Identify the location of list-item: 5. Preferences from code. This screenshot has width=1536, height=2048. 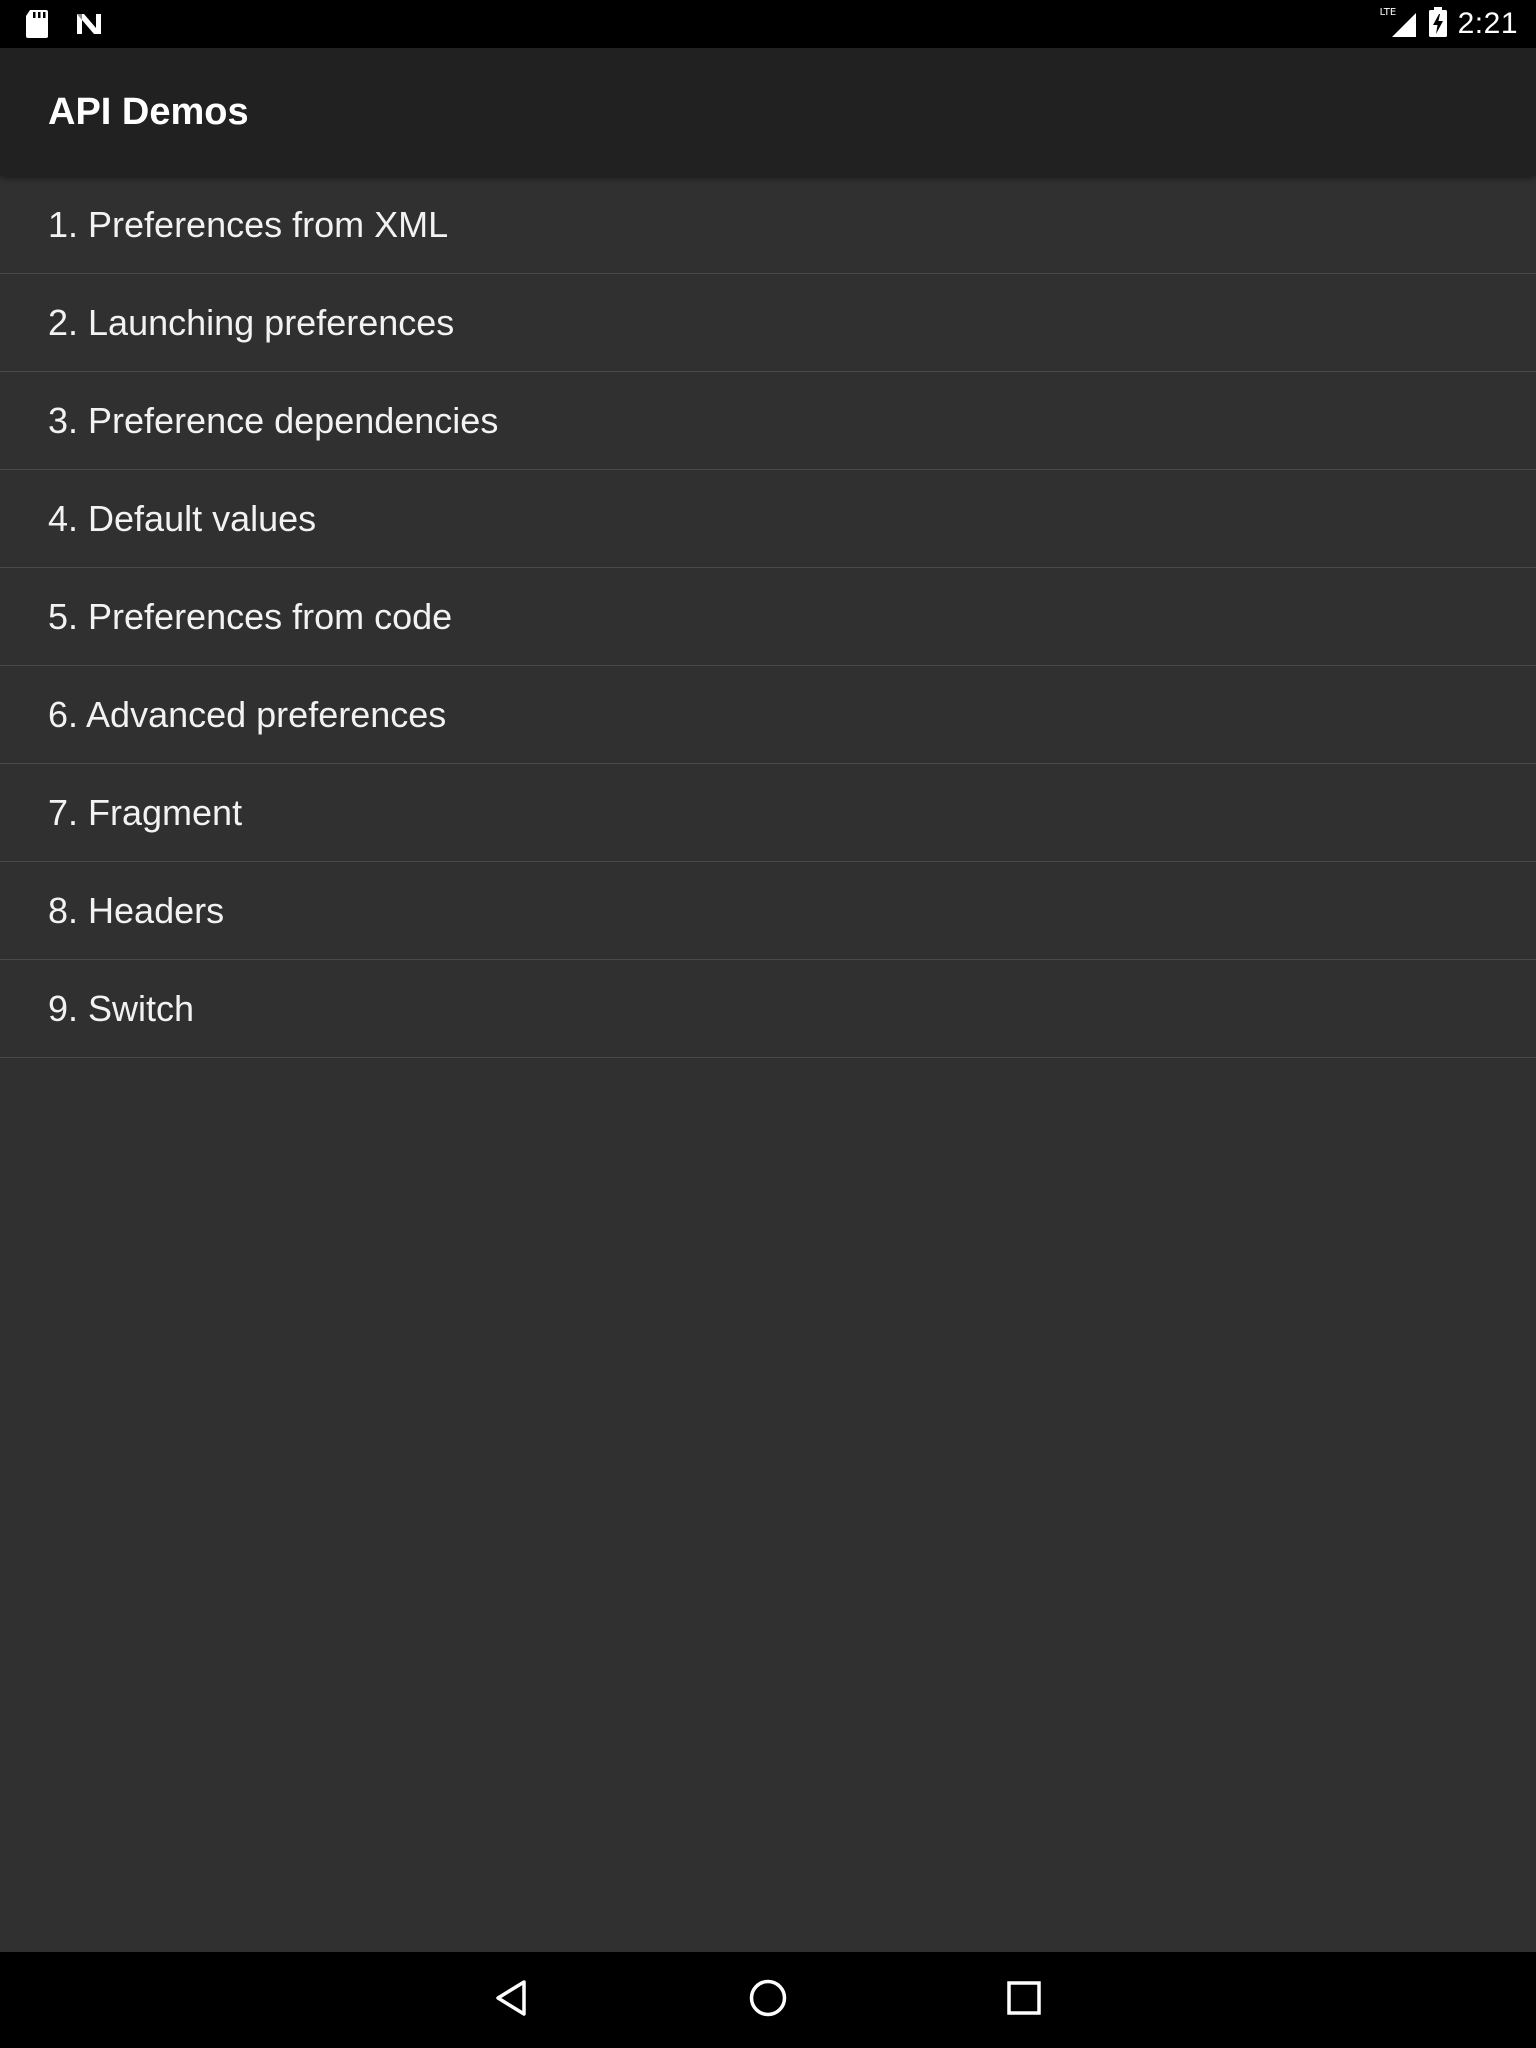
(768, 617).